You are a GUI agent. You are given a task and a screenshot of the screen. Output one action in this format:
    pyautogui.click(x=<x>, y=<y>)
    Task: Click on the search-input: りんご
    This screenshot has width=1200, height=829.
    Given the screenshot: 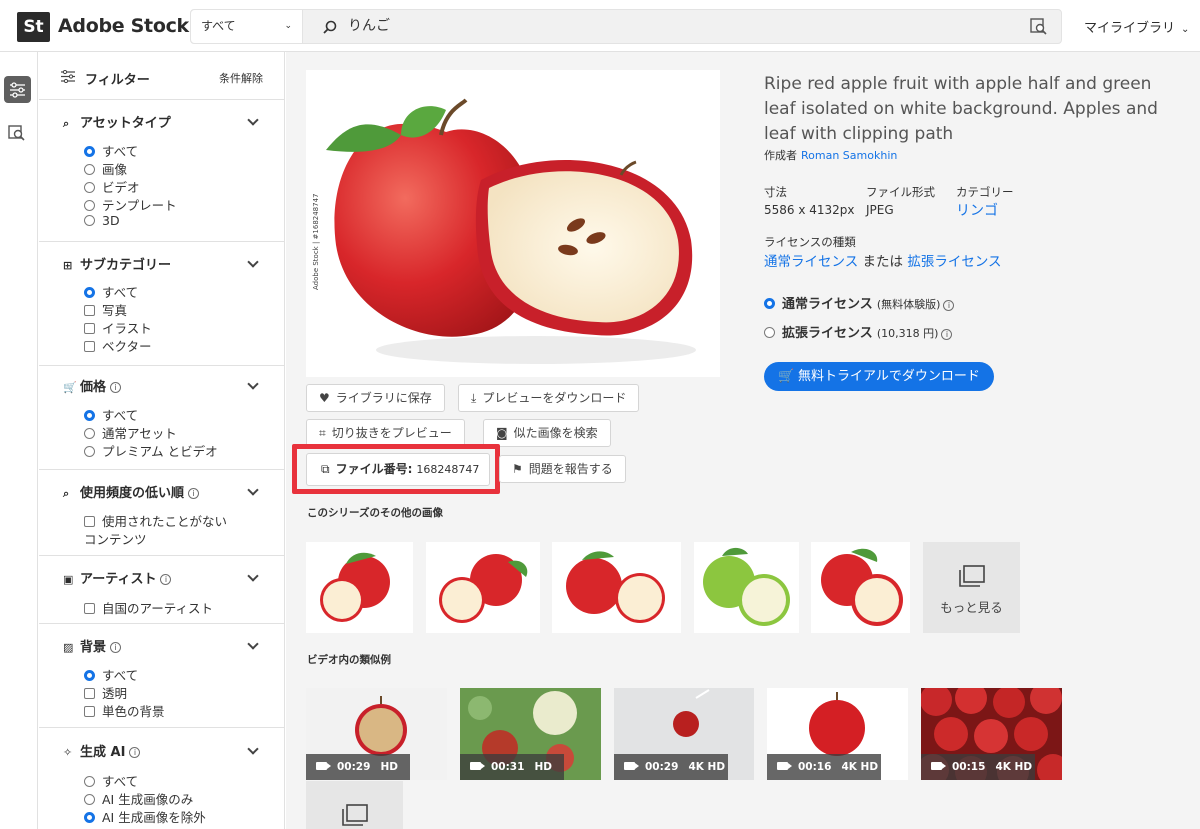 What is the action you would take?
    pyautogui.click(x=369, y=26)
    